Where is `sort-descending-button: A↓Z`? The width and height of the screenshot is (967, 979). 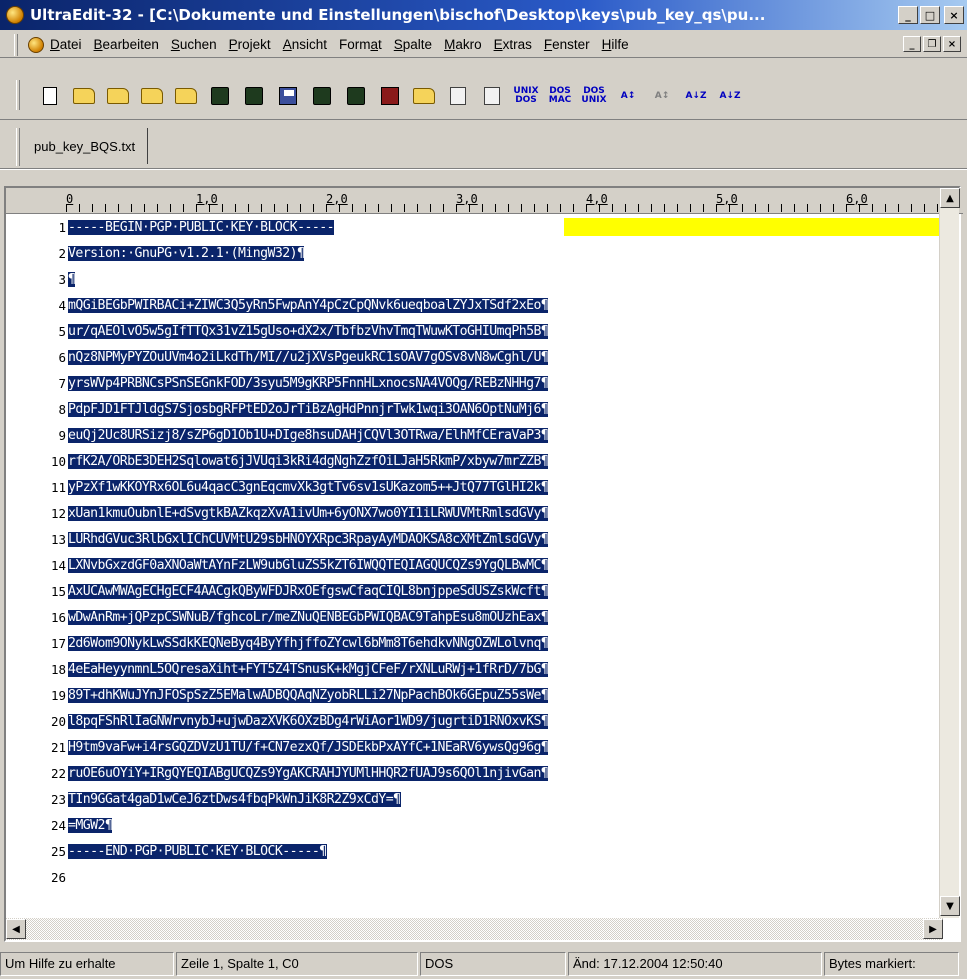 sort-descending-button: A↓Z is located at coordinates (730, 96).